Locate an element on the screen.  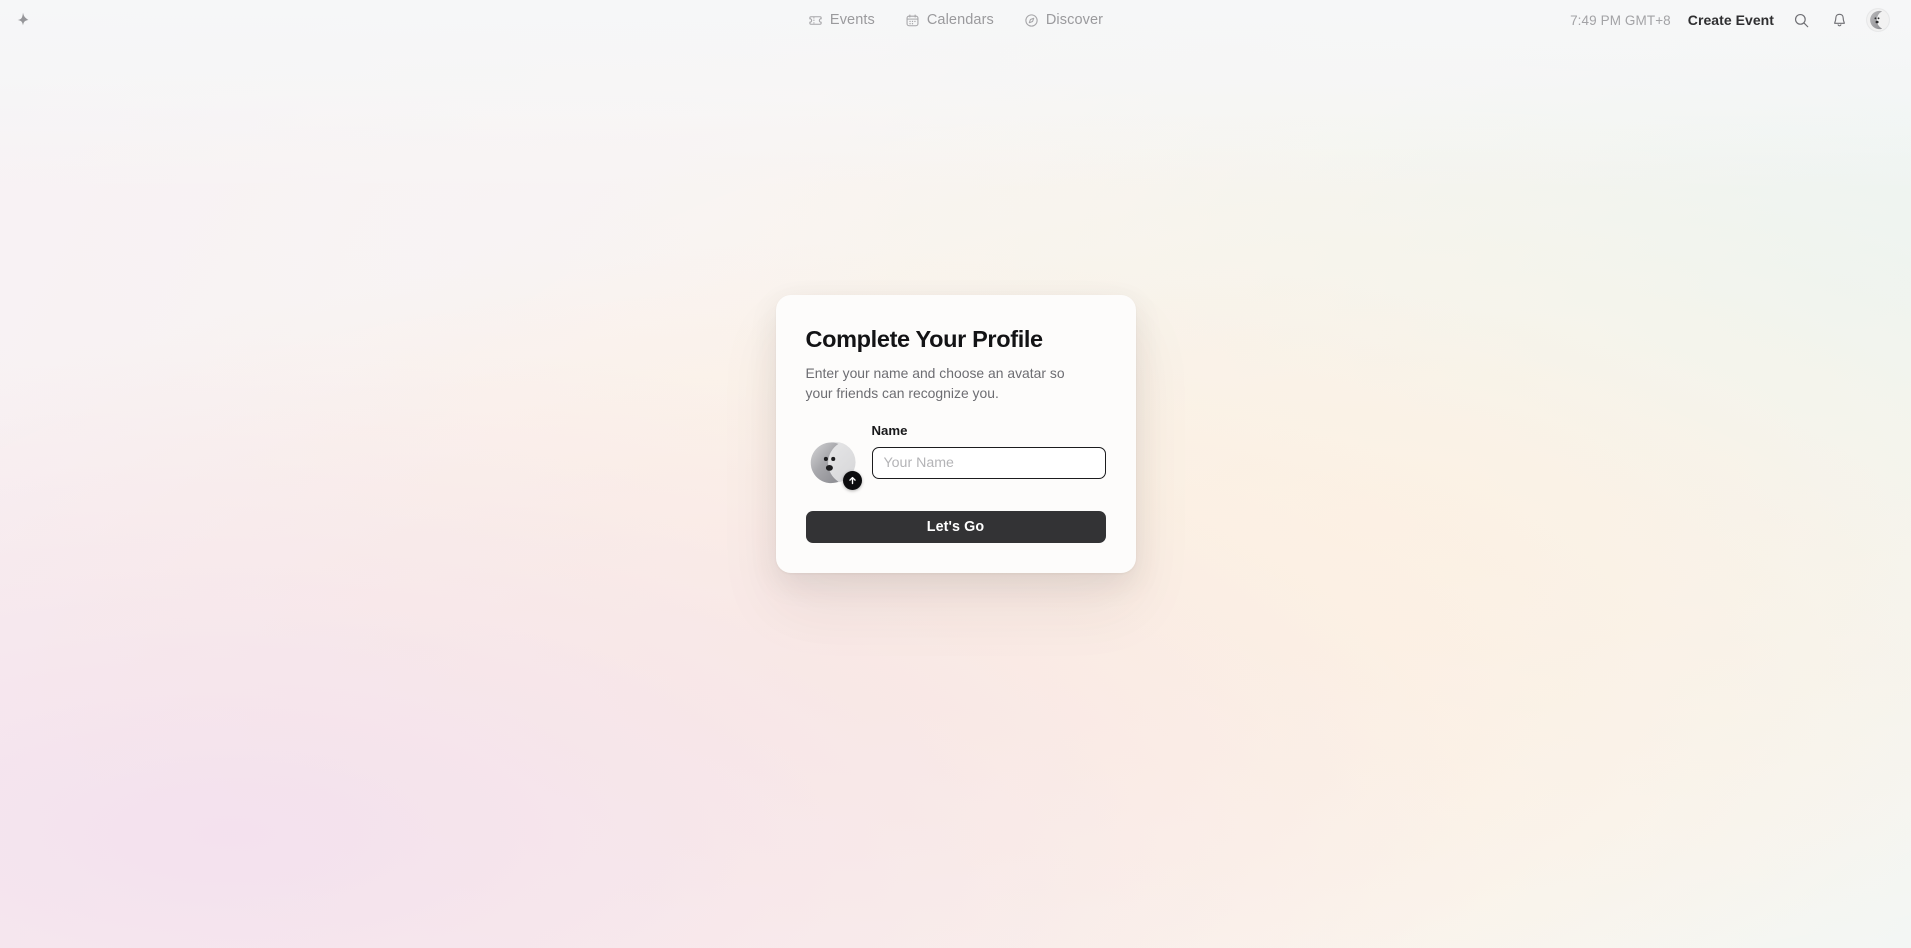
search-icon is located at coordinates (1801, 20).